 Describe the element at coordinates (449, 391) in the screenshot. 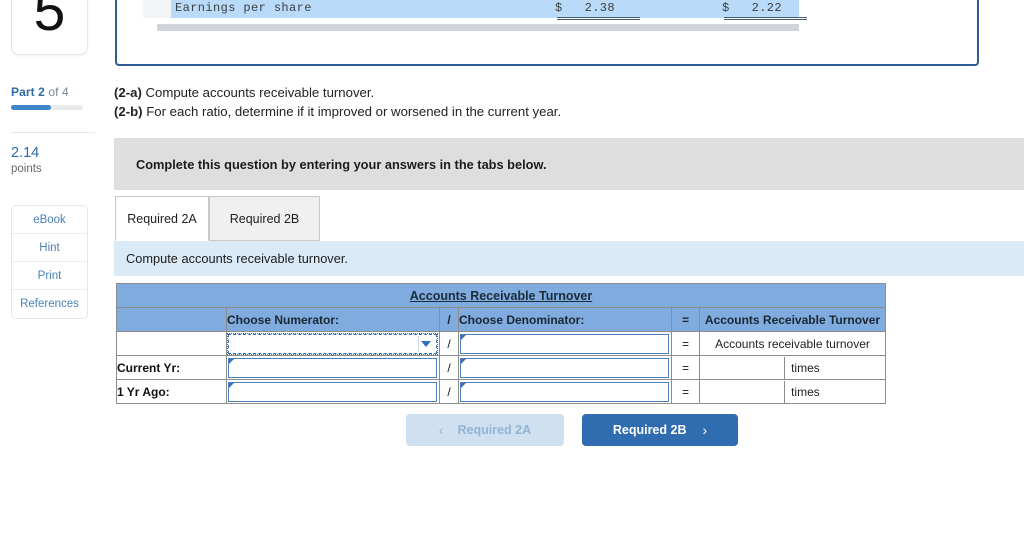

I see `row-3-slash: /` at that location.